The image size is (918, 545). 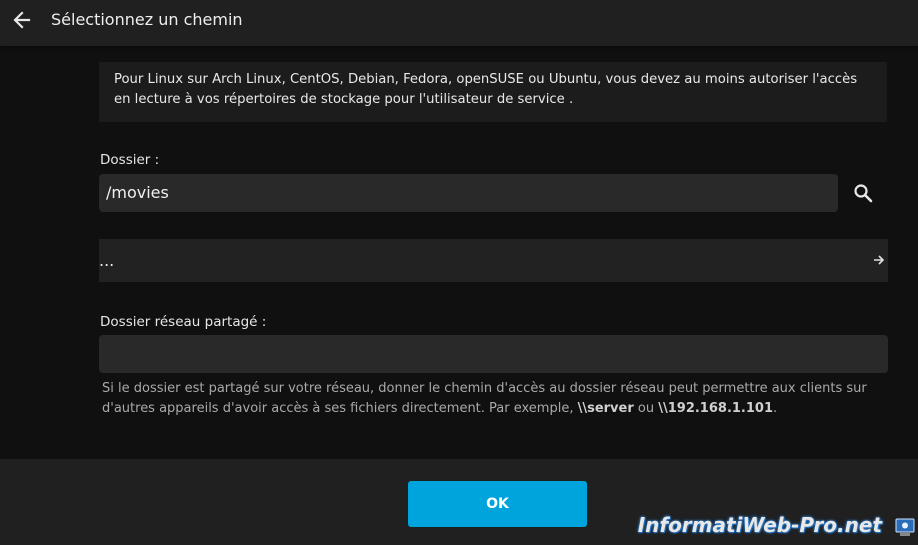 What do you see at coordinates (468, 193) in the screenshot?
I see `folder-input: /movies` at bounding box center [468, 193].